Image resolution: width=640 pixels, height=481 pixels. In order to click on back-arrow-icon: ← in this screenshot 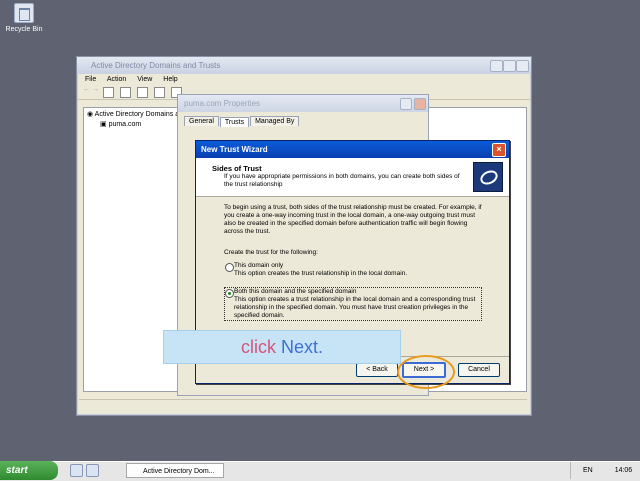, I will do `click(86, 89)`.